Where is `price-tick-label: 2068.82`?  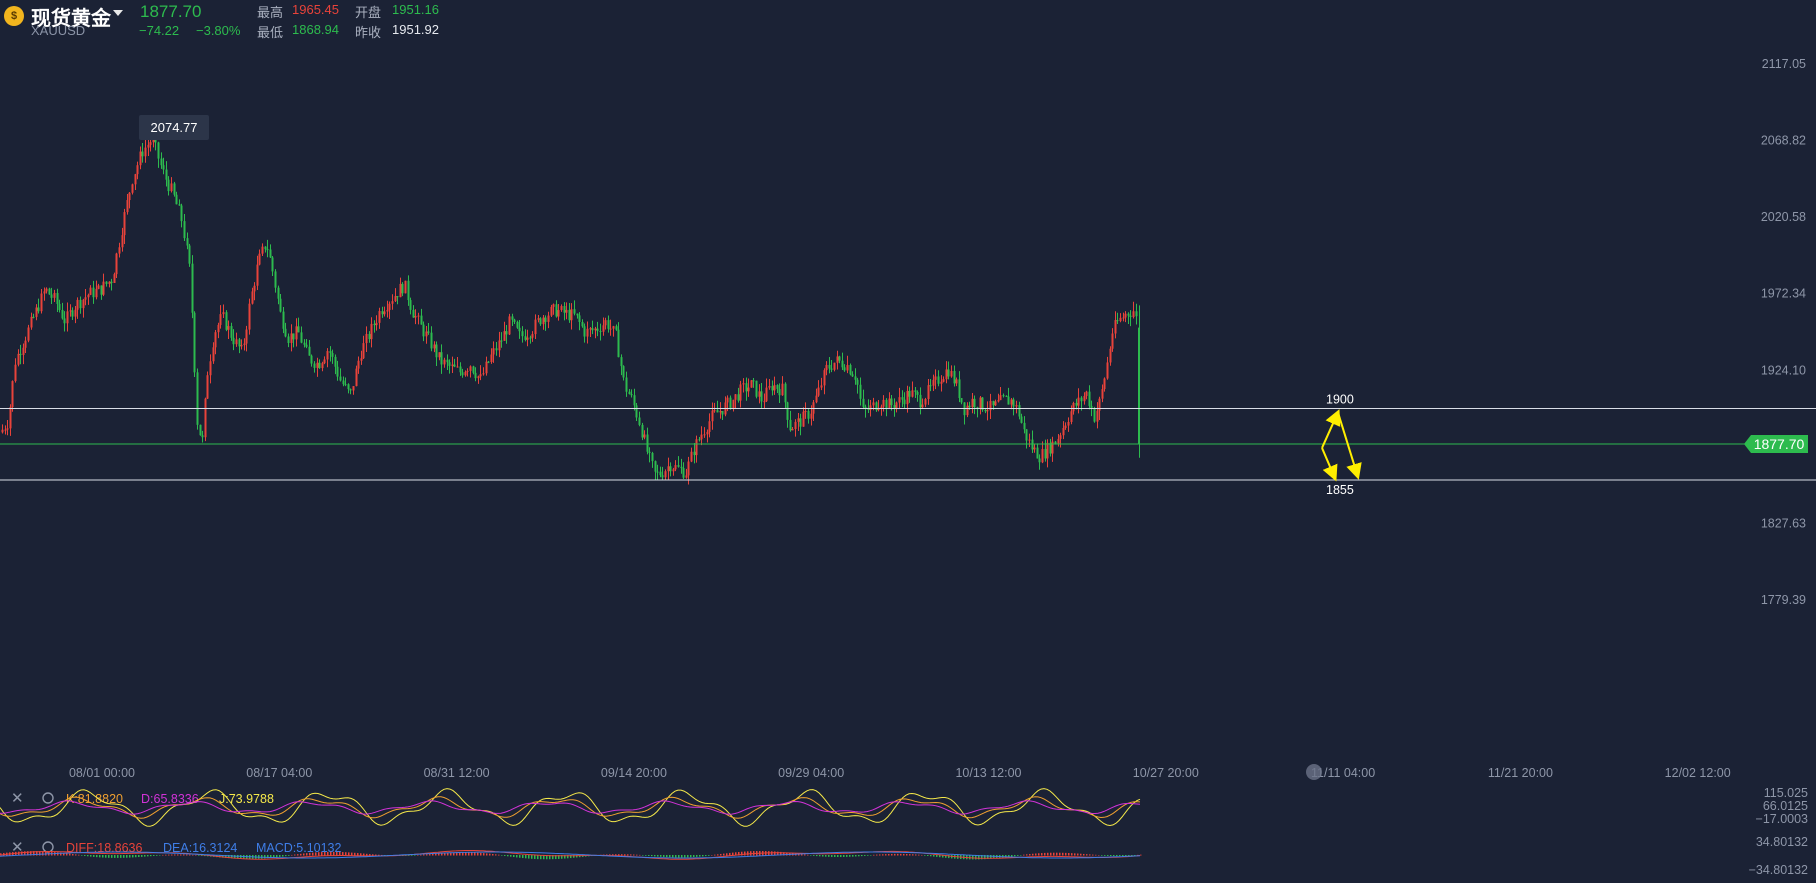 price-tick-label: 2068.82 is located at coordinates (1783, 141).